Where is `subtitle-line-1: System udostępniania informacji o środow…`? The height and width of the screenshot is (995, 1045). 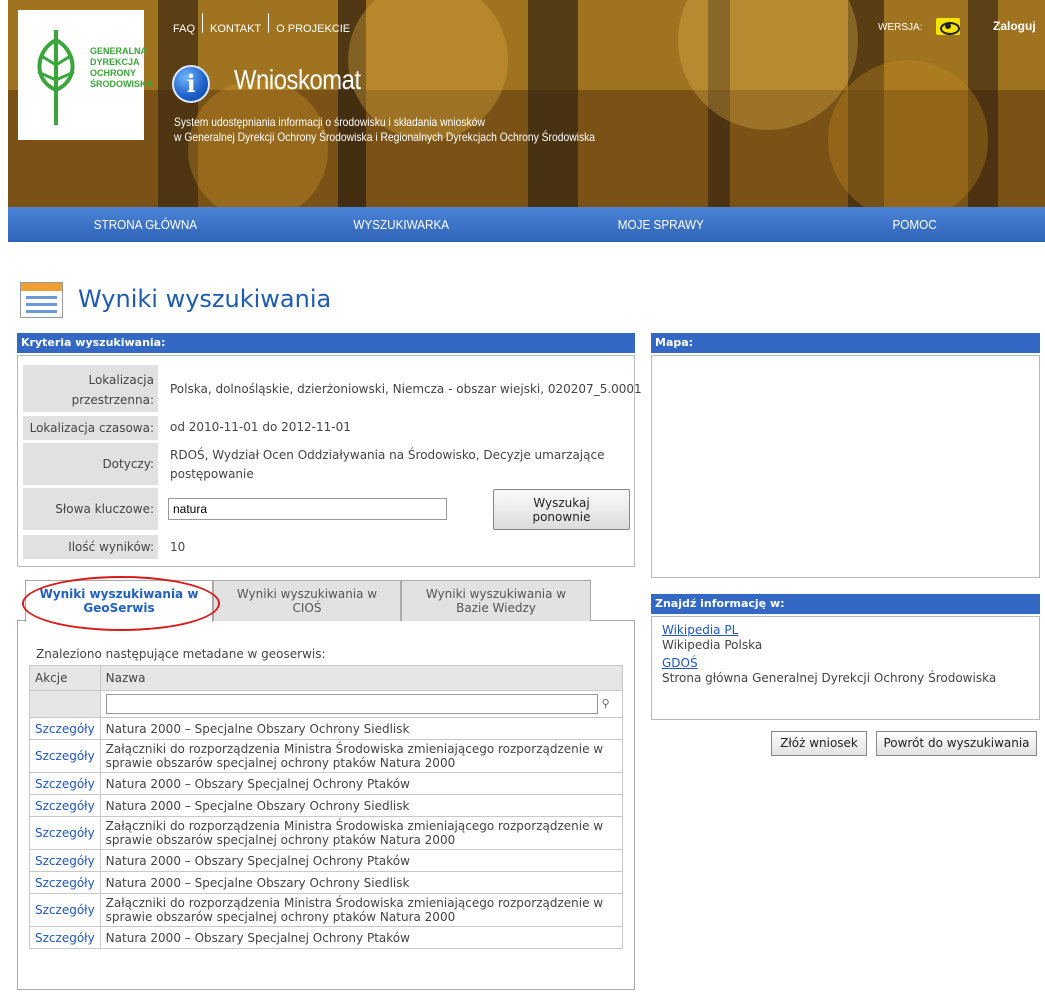 subtitle-line-1: System udostępniania informacji o środow… is located at coordinates (329, 122).